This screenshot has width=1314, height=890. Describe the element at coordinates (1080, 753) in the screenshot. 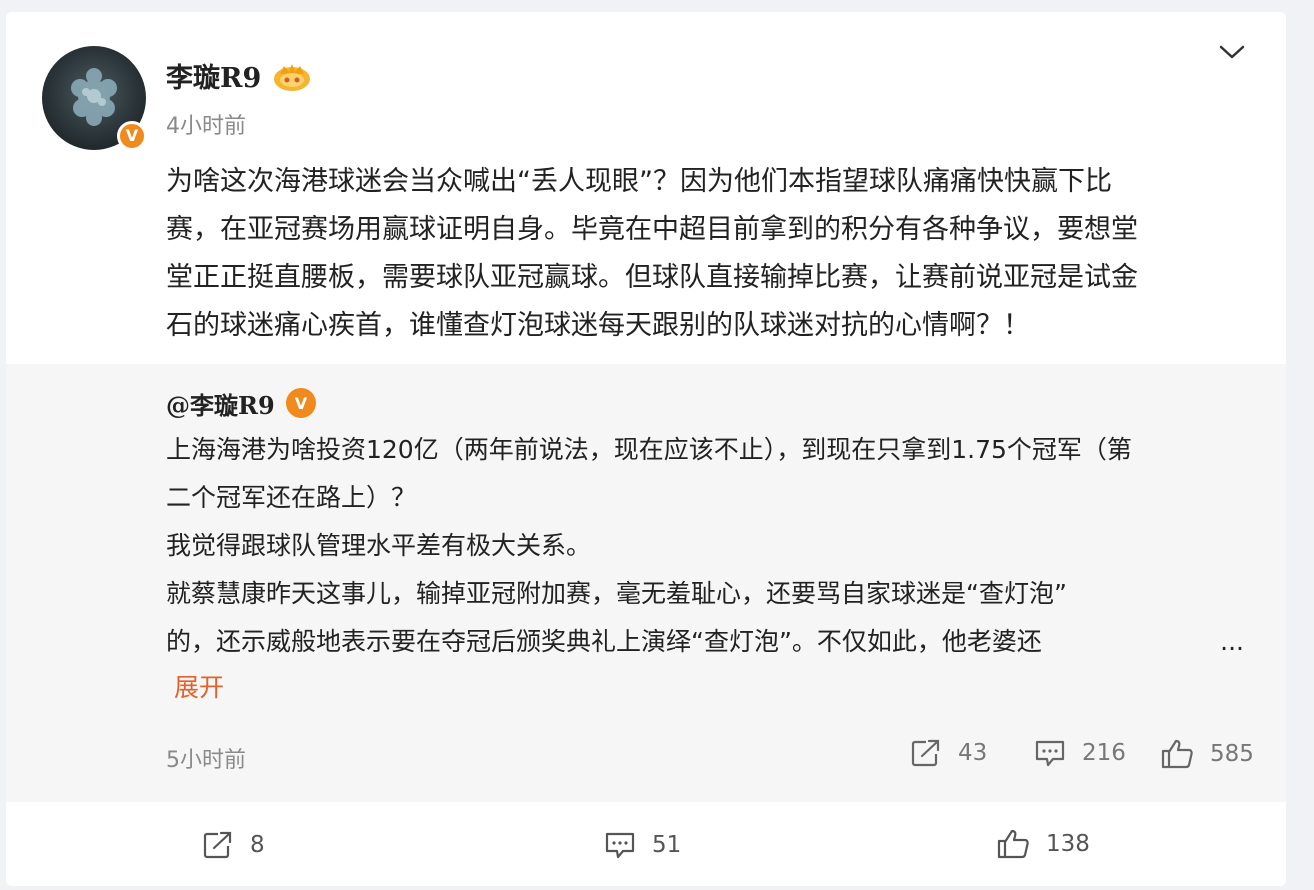

I see `repost-comment-button: 216` at that location.